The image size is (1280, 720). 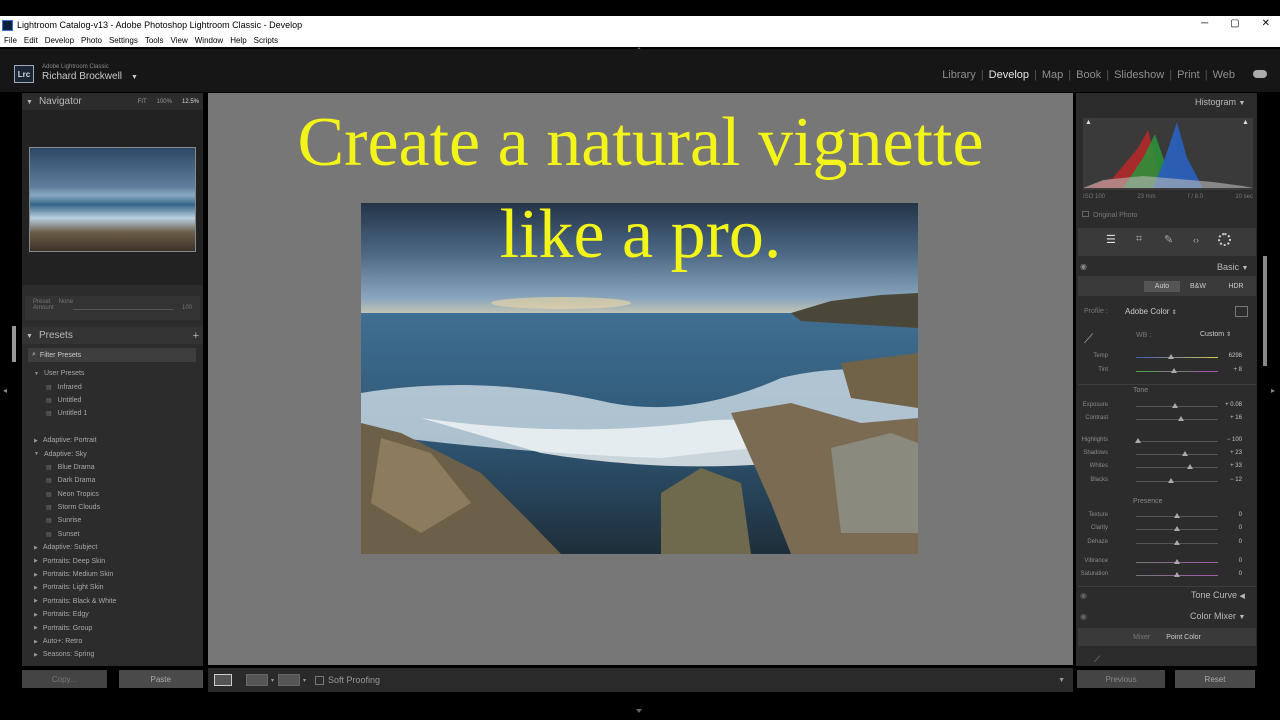 What do you see at coordinates (1237, 370) in the screenshot?
I see `slider-value: + 8` at bounding box center [1237, 370].